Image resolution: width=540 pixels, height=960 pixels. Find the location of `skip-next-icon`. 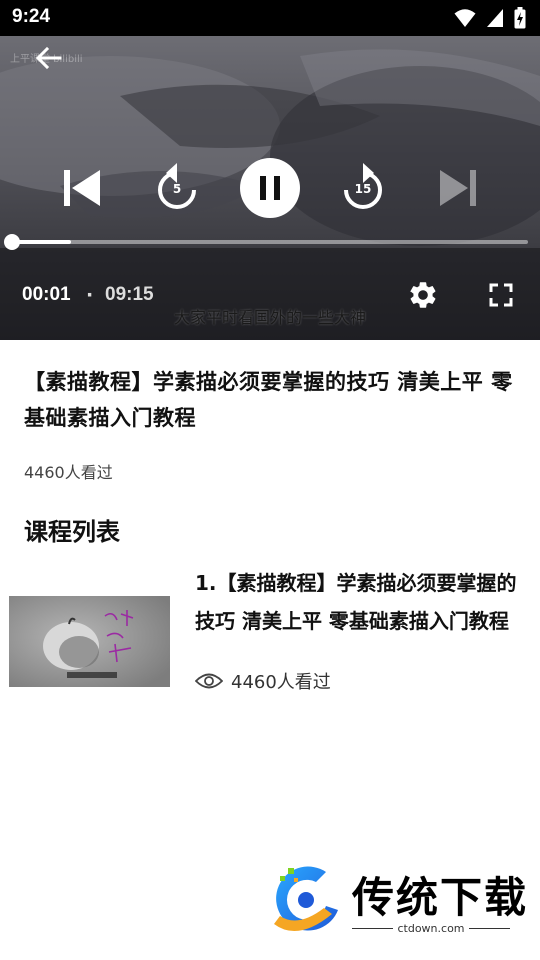

skip-next-icon is located at coordinates (458, 188).